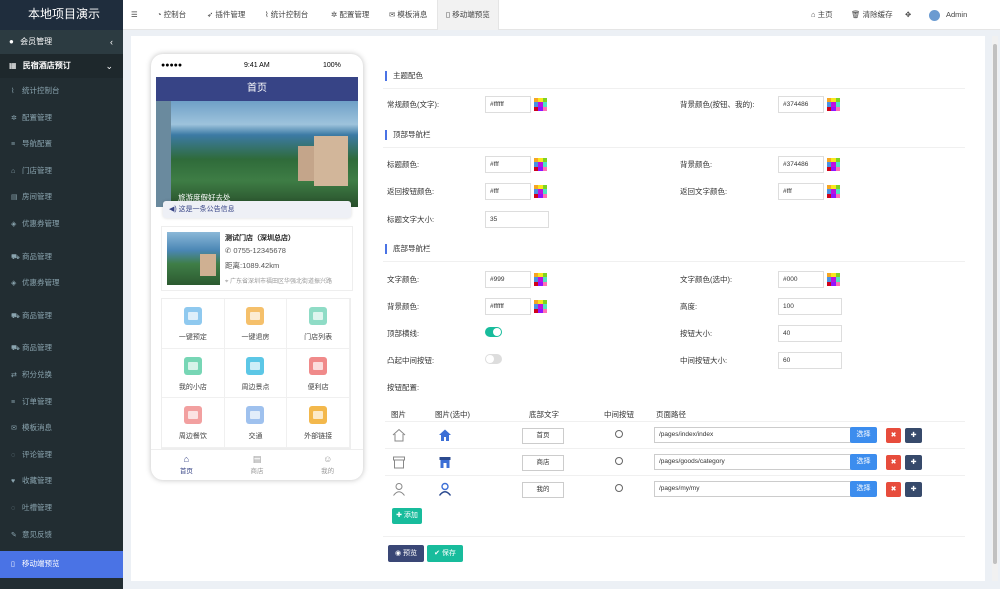 This screenshot has height=589, width=1000. I want to click on scrollbar-thumb, so click(995, 304).